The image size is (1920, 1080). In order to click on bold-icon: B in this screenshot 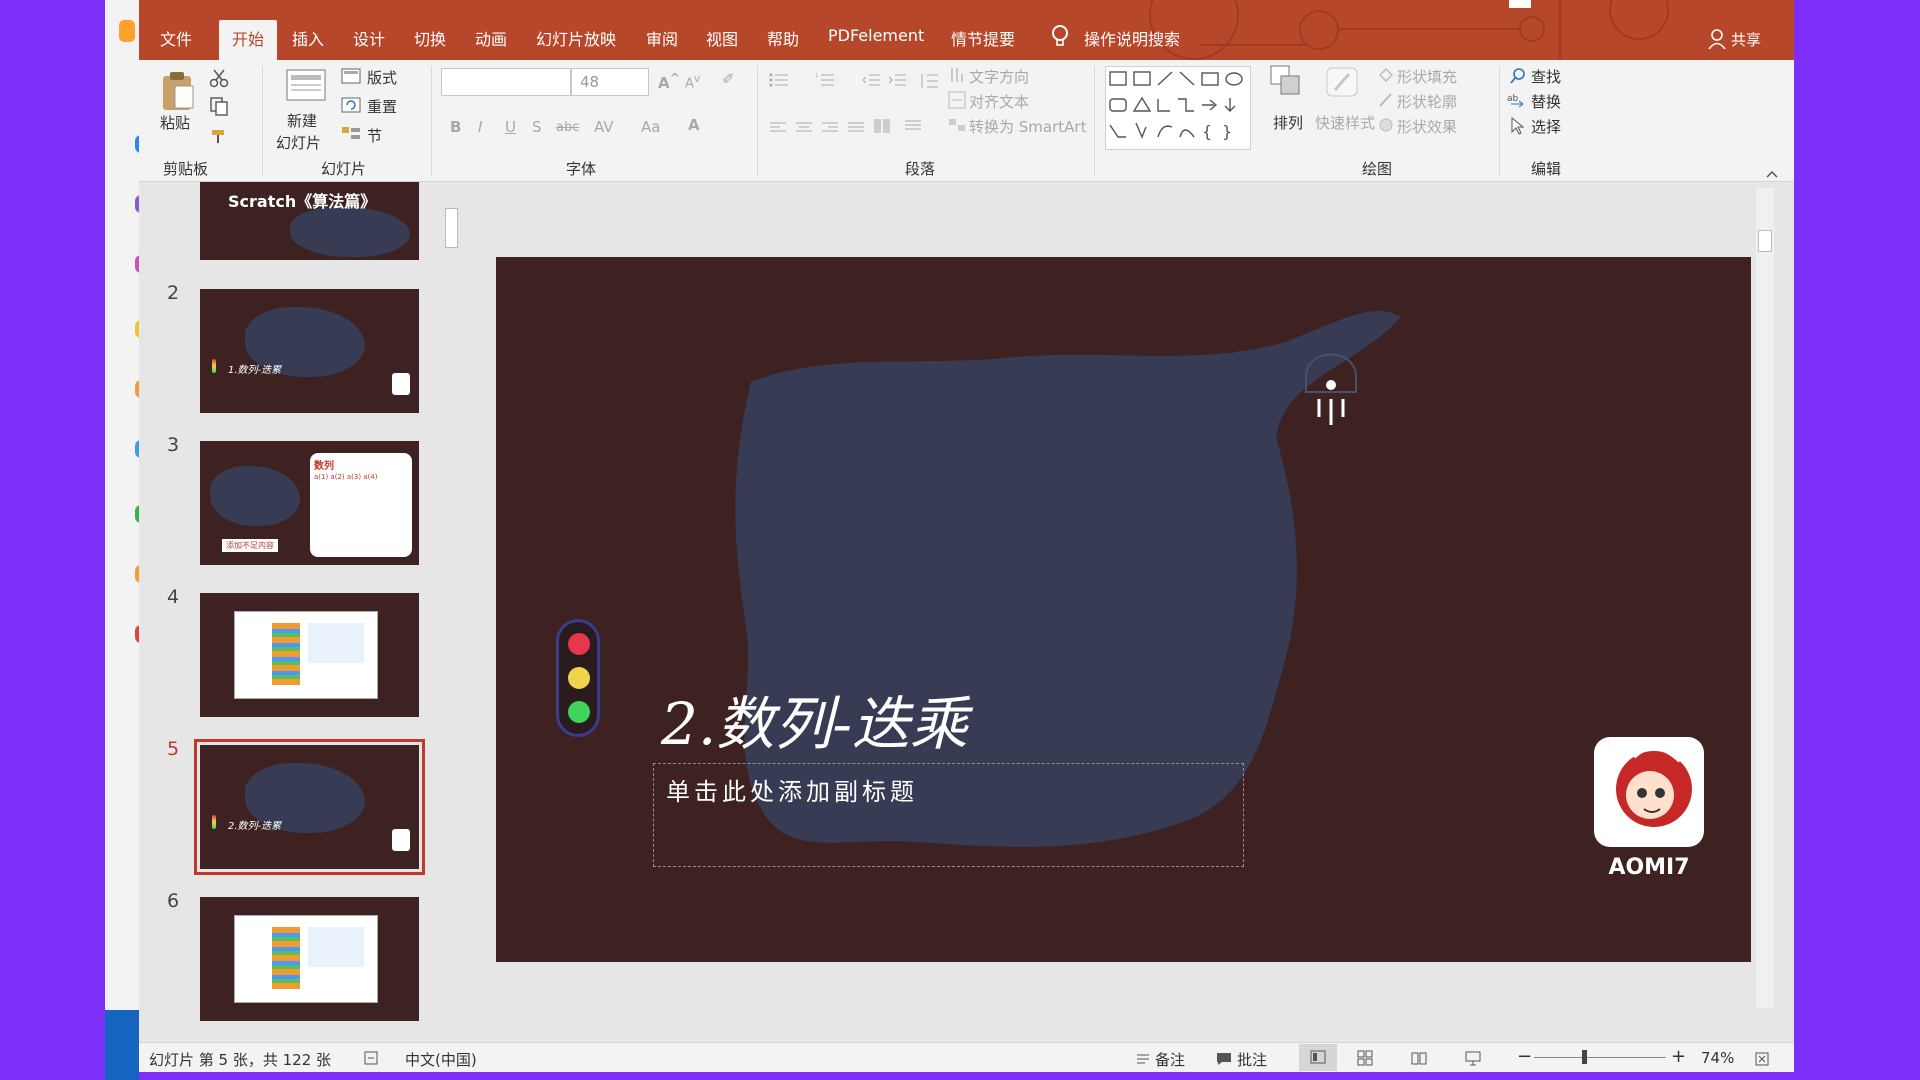, I will do `click(455, 127)`.